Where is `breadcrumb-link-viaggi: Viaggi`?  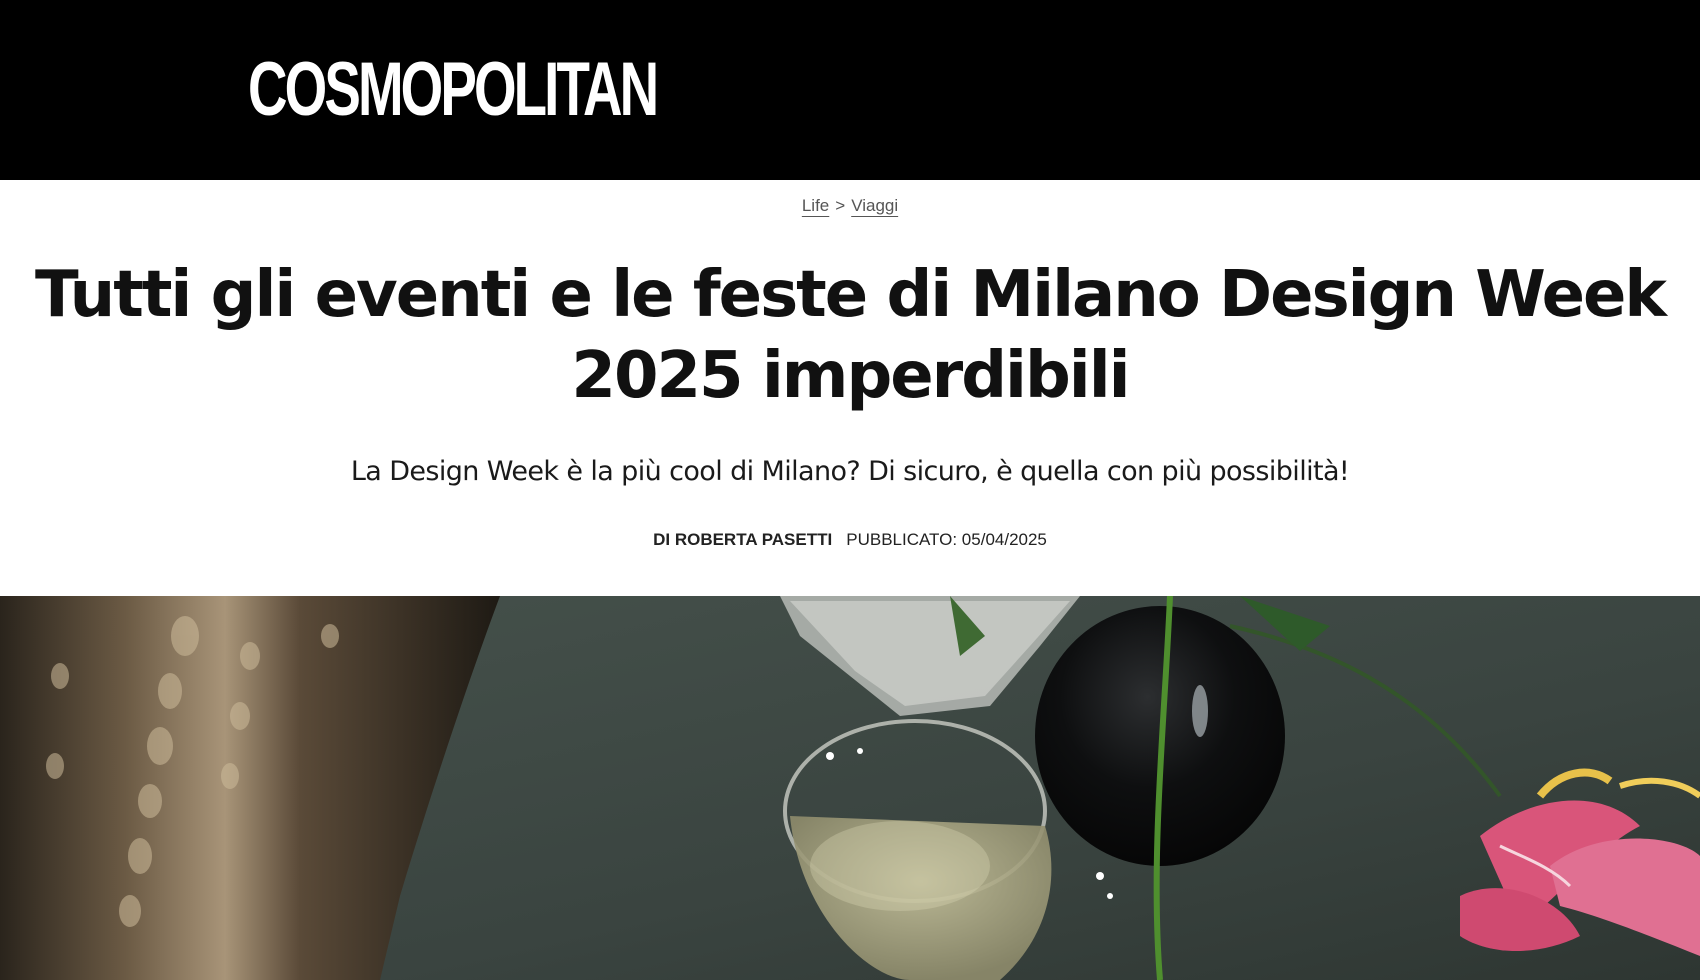 breadcrumb-link-viaggi: Viaggi is located at coordinates (874, 205).